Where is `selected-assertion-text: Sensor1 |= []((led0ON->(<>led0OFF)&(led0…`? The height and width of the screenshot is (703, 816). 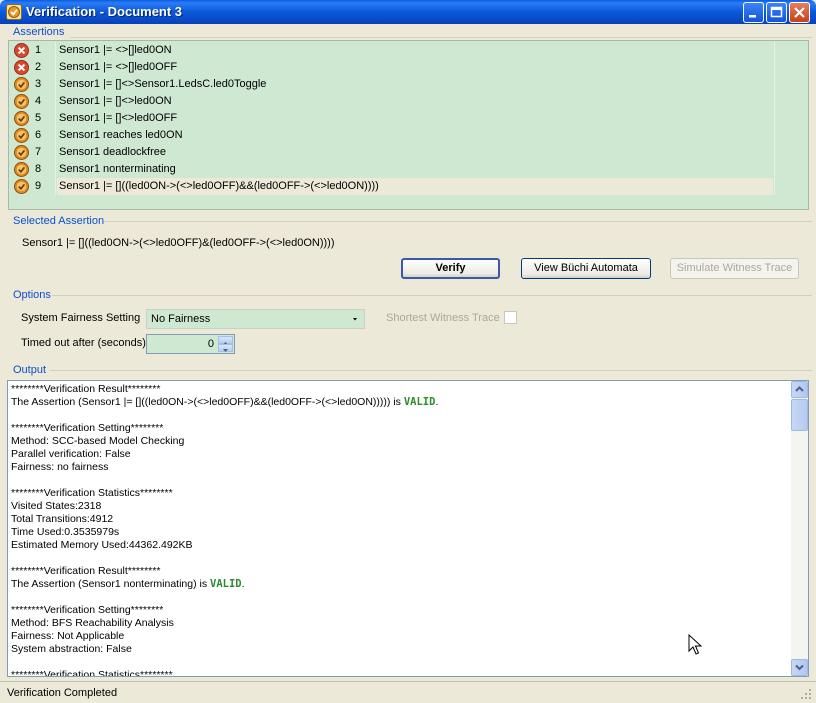
selected-assertion-text: Sensor1 |= []((led0ON->(<>led0OFF)&(led0… is located at coordinates (178, 243).